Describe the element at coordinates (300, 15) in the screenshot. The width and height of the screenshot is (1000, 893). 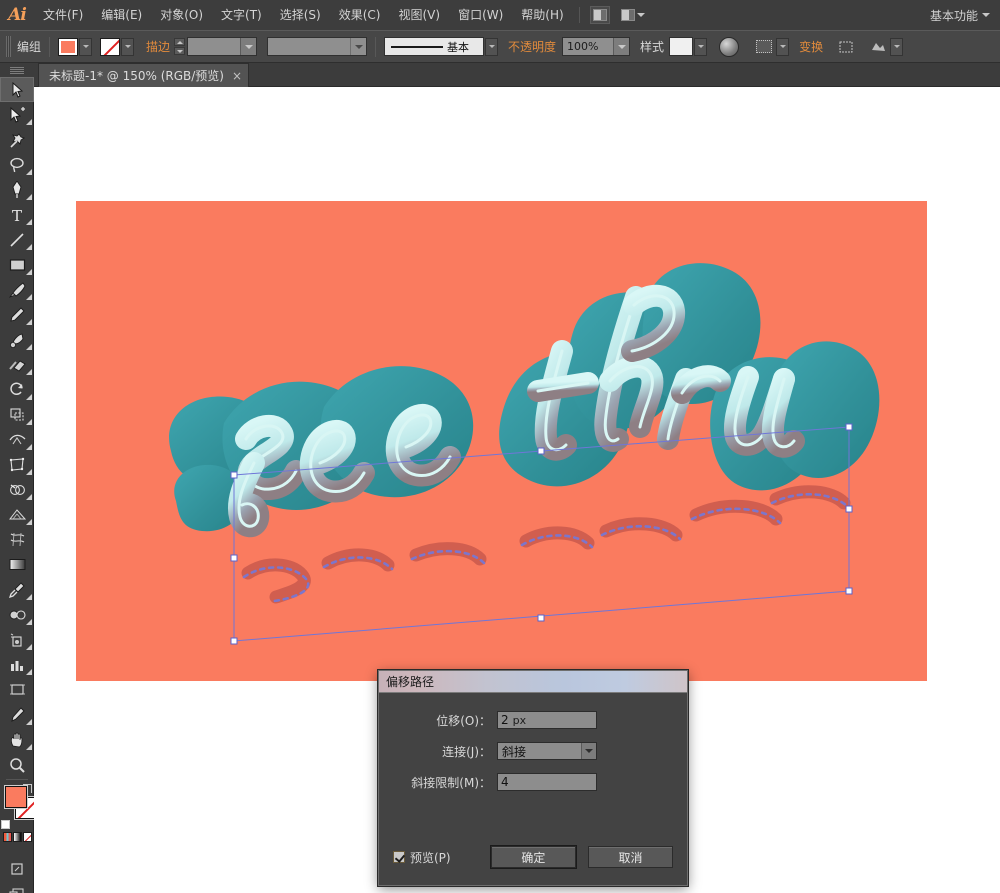
I see `menu-select: 选择(S)` at that location.